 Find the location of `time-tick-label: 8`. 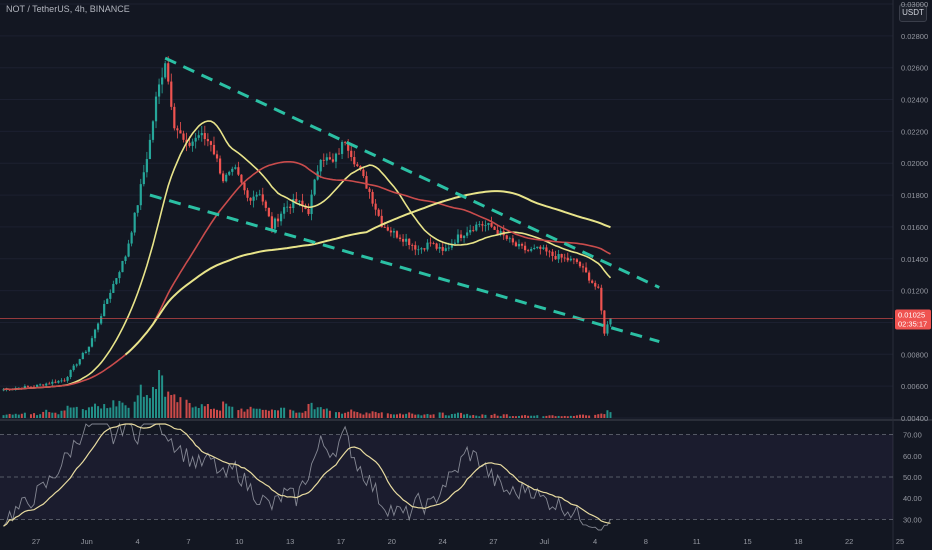

time-tick-label: 8 is located at coordinates (646, 541).